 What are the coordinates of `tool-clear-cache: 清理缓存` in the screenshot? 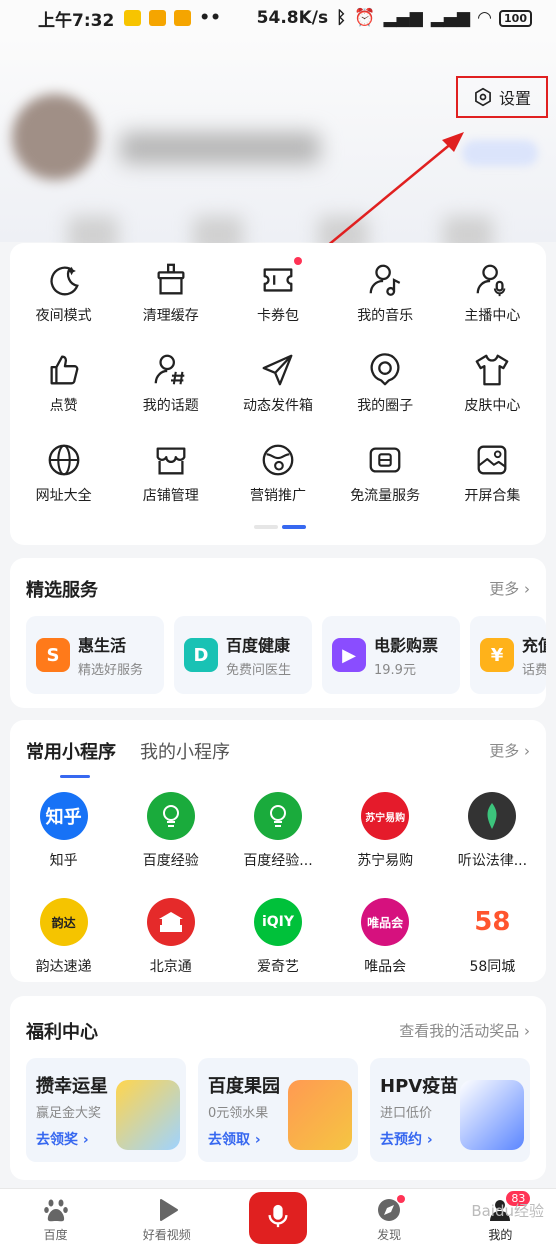 It's located at (170, 306).